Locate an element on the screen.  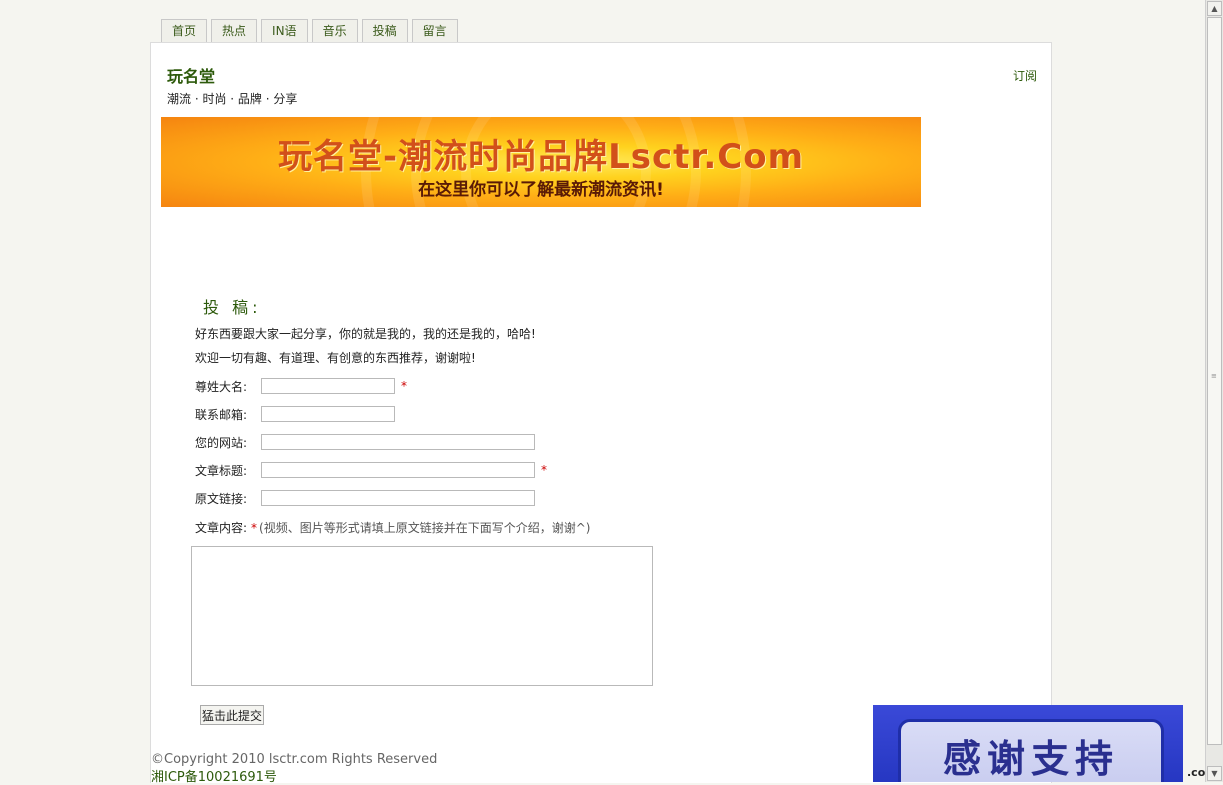
name-input is located at coordinates (328, 386).